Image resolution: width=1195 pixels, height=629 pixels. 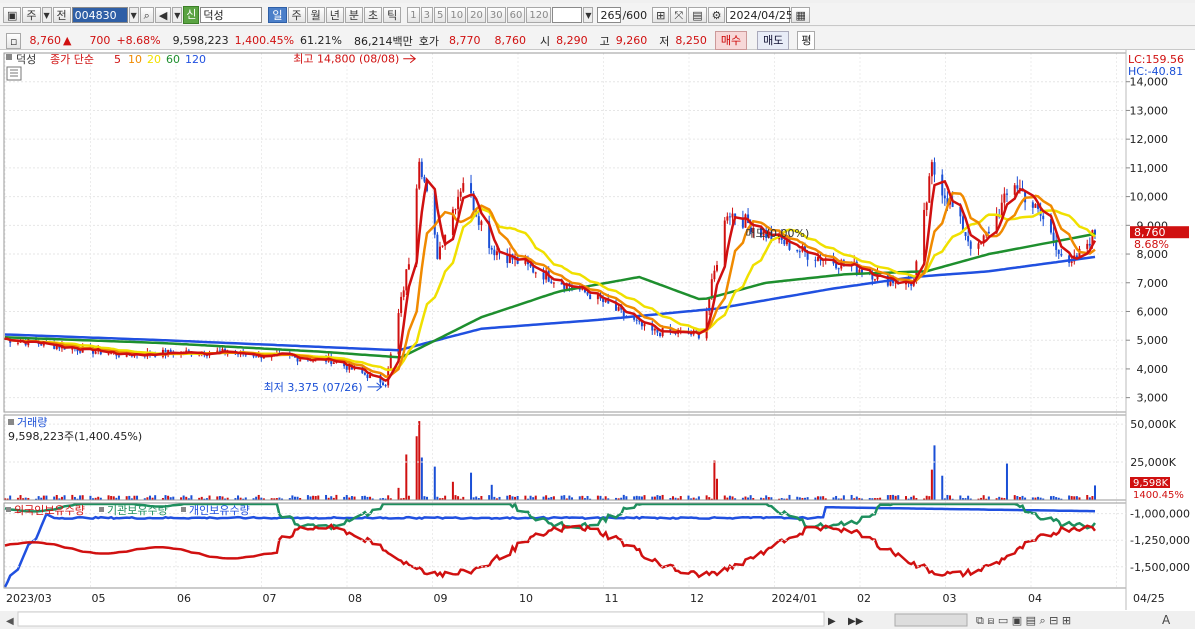 What do you see at coordinates (296, 15) in the screenshot?
I see `tab-period-1: 주` at bounding box center [296, 15].